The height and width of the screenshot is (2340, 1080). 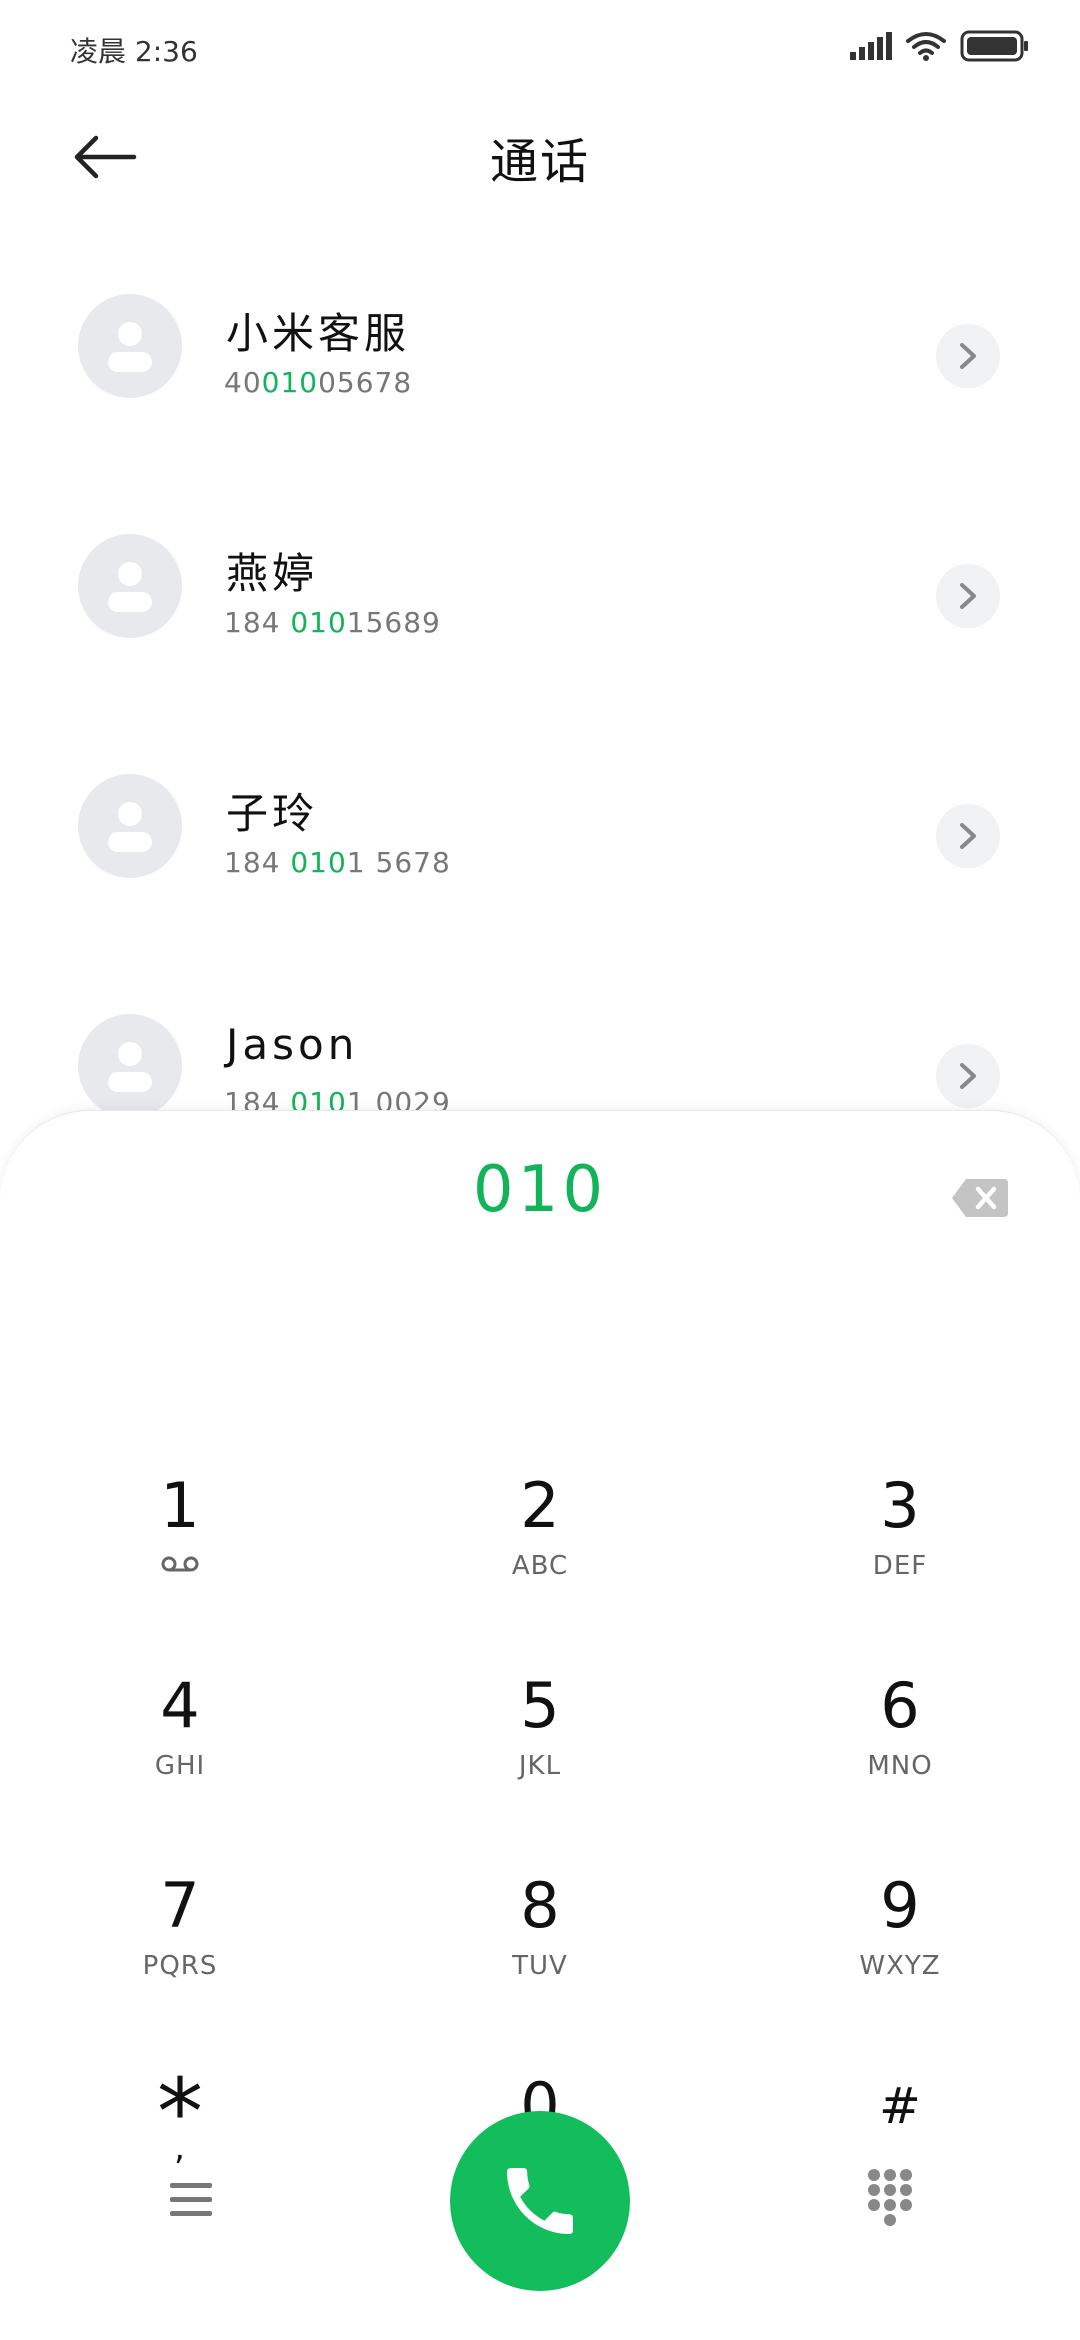 I want to click on key-8: 8 TUV, so click(x=540, y=1951).